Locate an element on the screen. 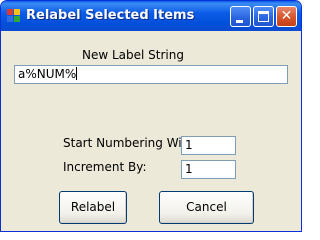  title-bar: Relabel Selected Items ✕ is located at coordinates (151, 16).